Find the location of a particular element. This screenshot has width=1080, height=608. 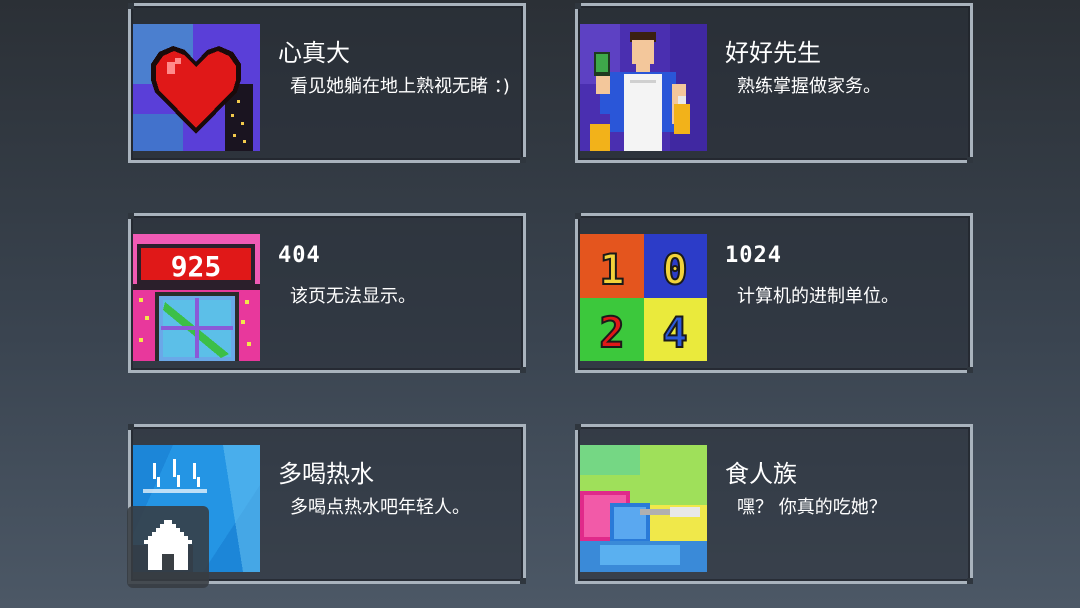

achievement-title: 食人族 is located at coordinates (761, 474).